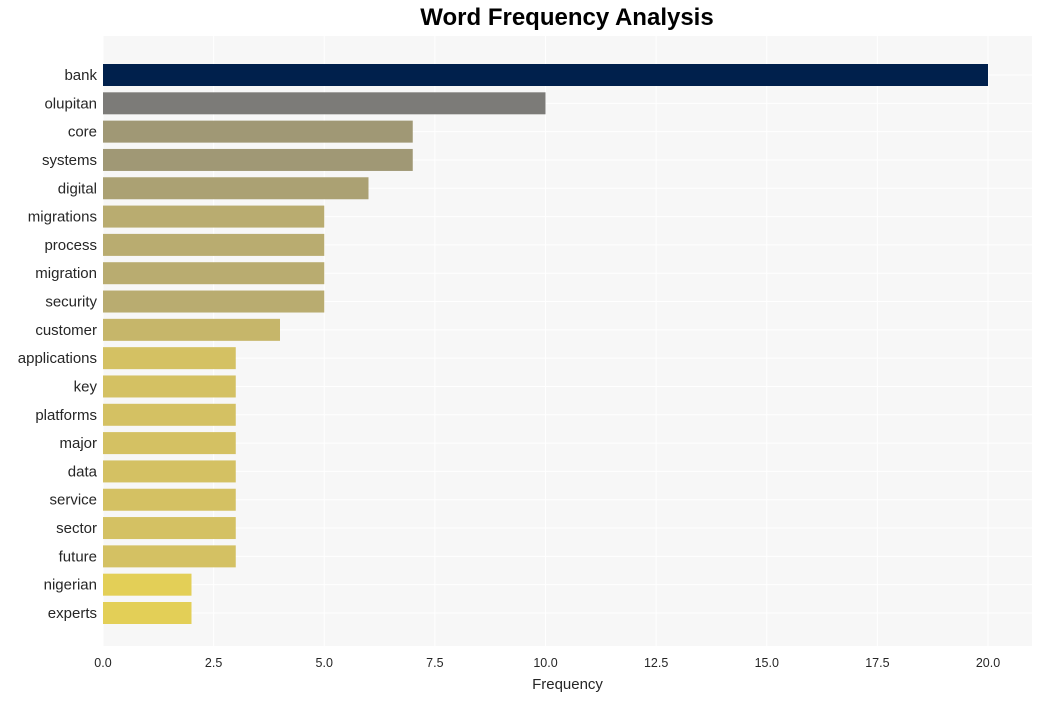 Image resolution: width=1042 pixels, height=701 pixels. Describe the element at coordinates (213, 663) in the screenshot. I see `x-tick-label: 2.5` at that location.